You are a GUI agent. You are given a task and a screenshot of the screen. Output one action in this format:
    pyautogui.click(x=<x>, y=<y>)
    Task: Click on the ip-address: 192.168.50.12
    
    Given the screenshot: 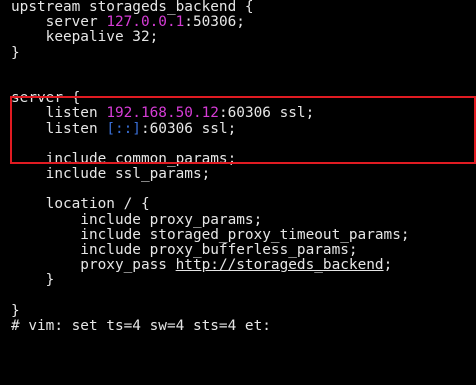 What is the action you would take?
    pyautogui.click(x=162, y=113)
    